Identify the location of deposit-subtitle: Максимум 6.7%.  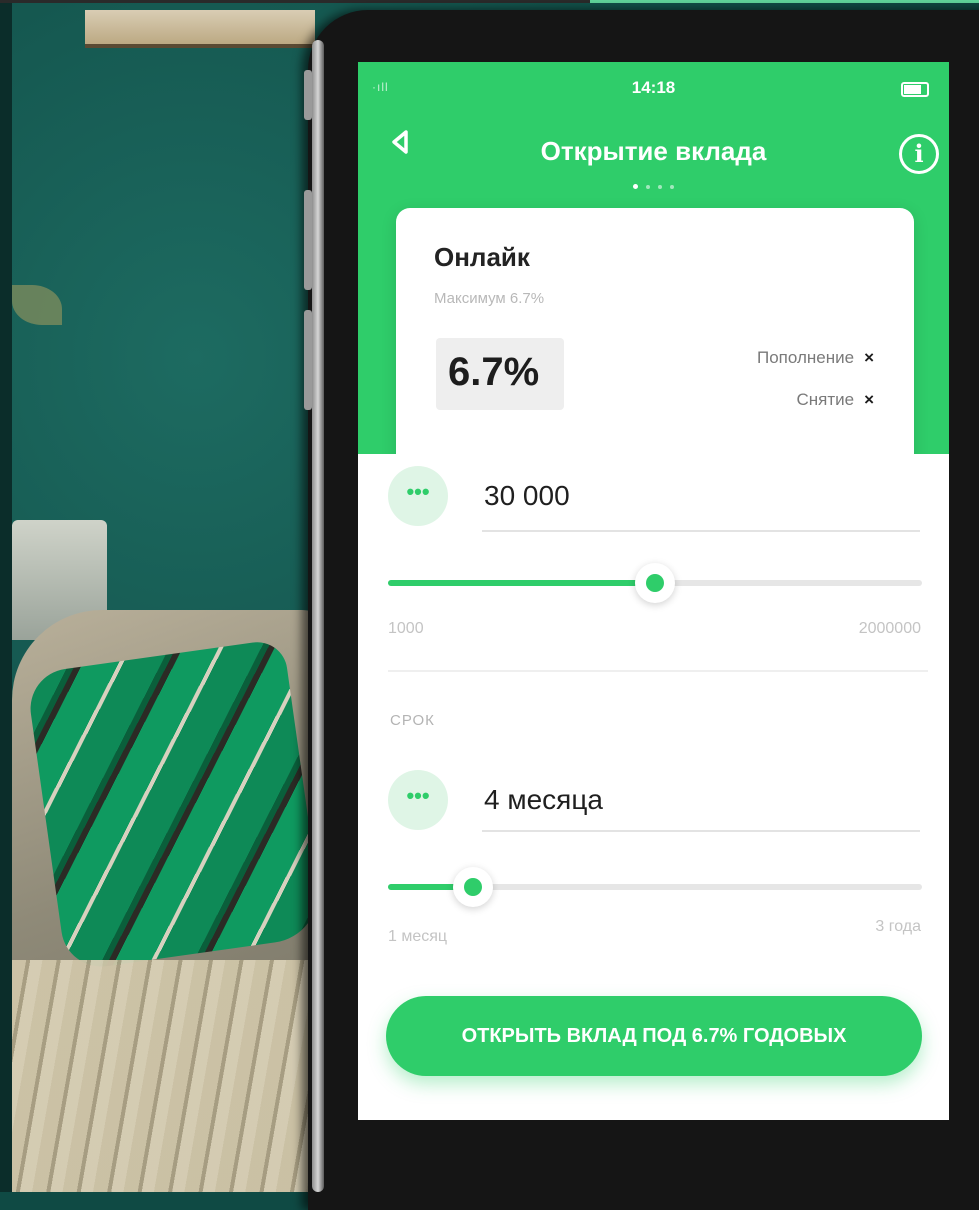
(489, 298).